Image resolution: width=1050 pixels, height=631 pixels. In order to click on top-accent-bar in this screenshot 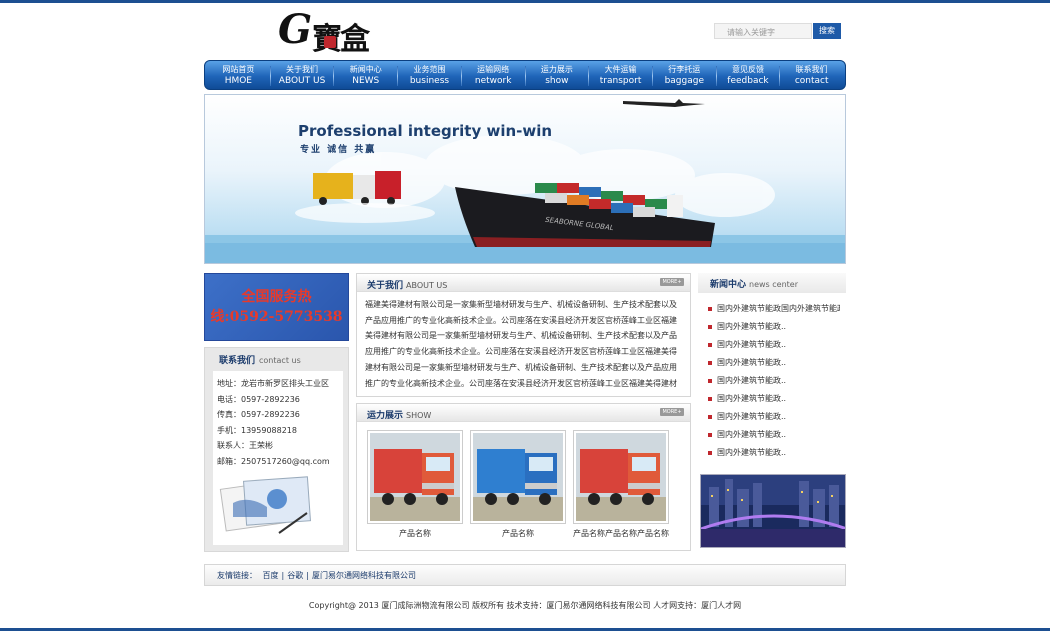, I will do `click(525, 1)`.